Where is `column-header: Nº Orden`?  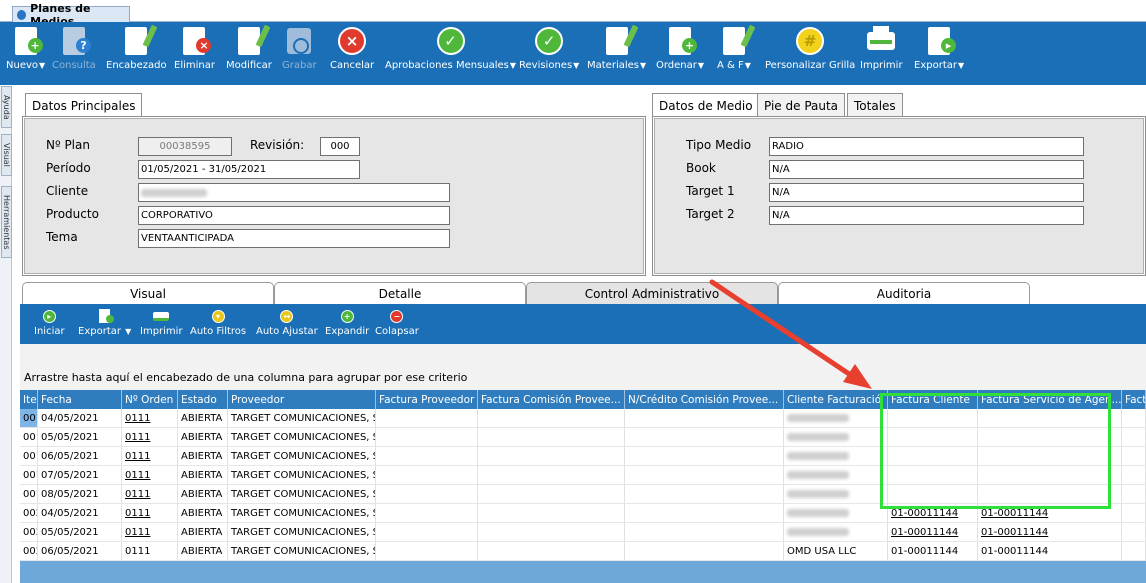 column-header: Nº Orden is located at coordinates (150, 399).